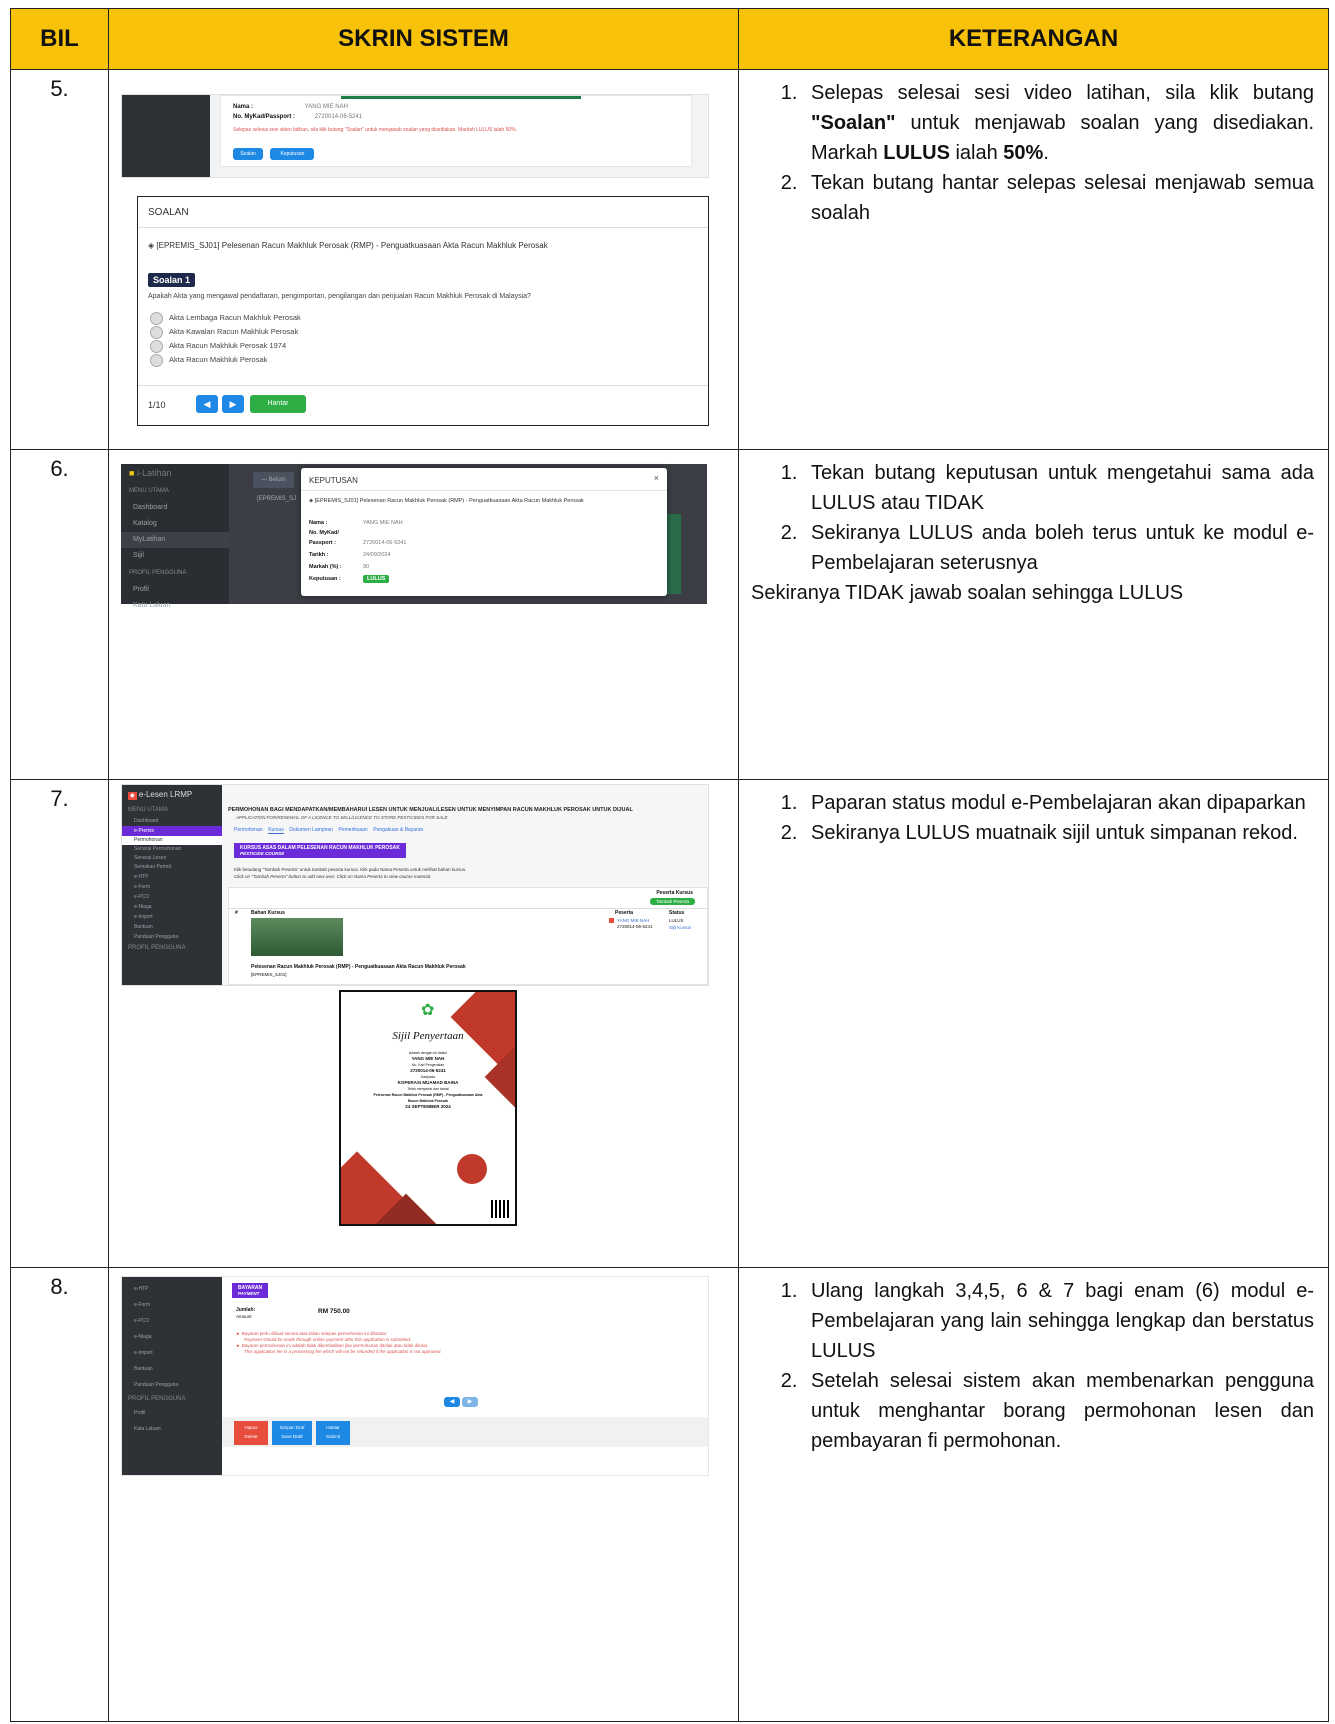 Image resolution: width=1335 pixels, height=1724 pixels. I want to click on course-thumbnail, so click(297, 937).